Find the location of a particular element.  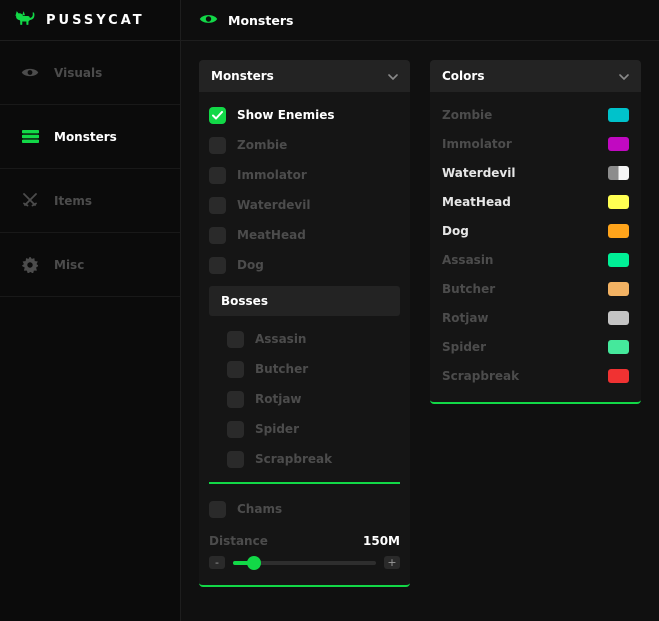

colors-panel-padding is located at coordinates (535, 396).